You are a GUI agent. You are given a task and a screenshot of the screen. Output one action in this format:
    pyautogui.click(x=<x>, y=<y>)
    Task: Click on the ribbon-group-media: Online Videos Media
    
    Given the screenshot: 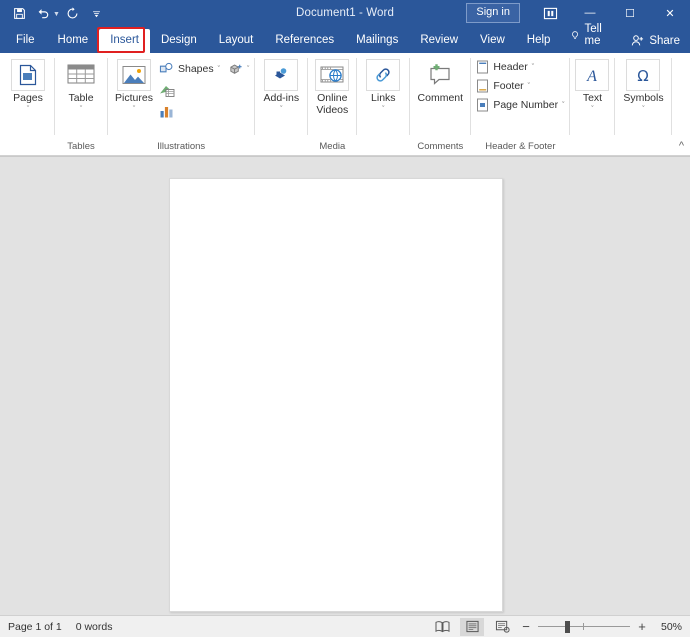 What is the action you would take?
    pyautogui.click(x=332, y=104)
    